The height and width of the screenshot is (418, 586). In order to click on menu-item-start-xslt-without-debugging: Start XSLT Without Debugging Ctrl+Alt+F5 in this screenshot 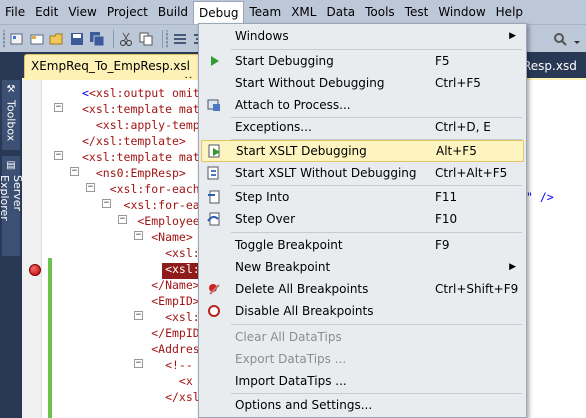, I will do `click(362, 173)`.